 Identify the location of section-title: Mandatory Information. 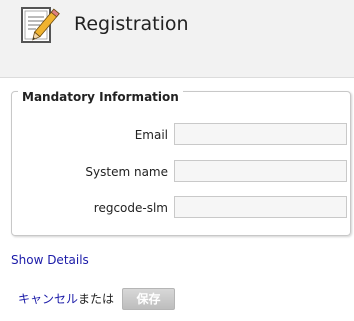
(100, 97).